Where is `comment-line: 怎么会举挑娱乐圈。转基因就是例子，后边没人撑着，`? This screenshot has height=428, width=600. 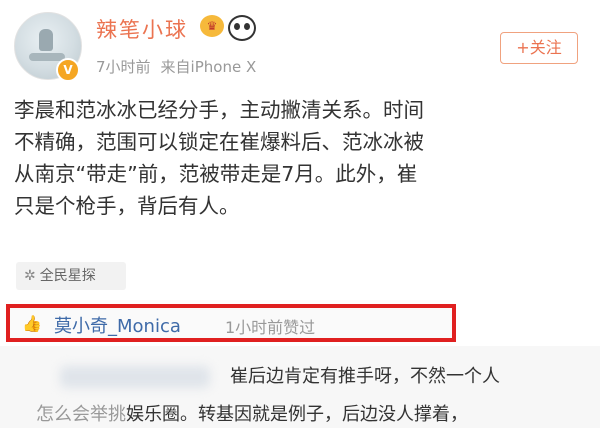 comment-line: 怎么会举挑娱乐圈。转基因就是例子，后边没人撑着， is located at coordinates (252, 413).